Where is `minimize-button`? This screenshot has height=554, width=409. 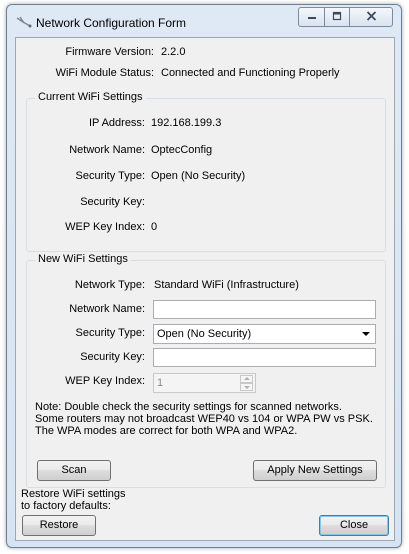 minimize-button is located at coordinates (311, 17).